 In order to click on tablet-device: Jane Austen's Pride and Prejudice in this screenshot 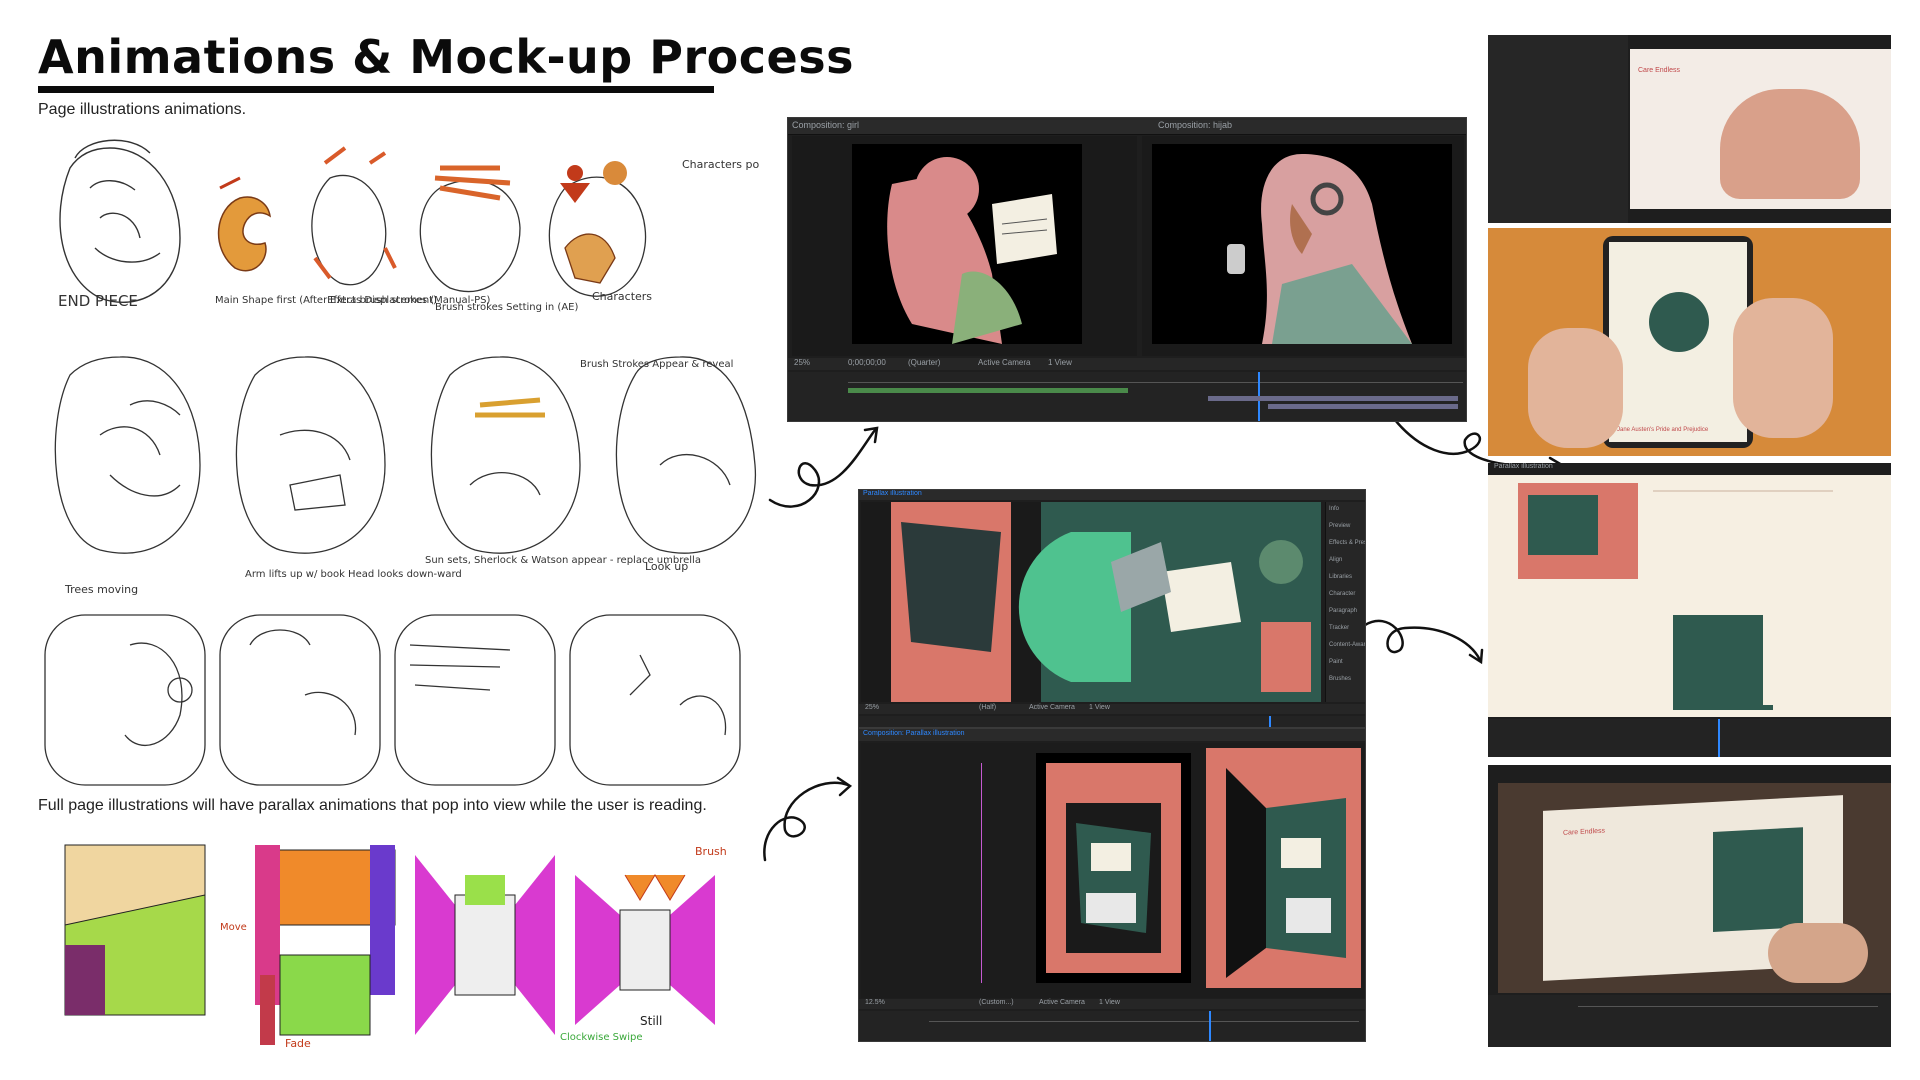, I will do `click(1678, 342)`.